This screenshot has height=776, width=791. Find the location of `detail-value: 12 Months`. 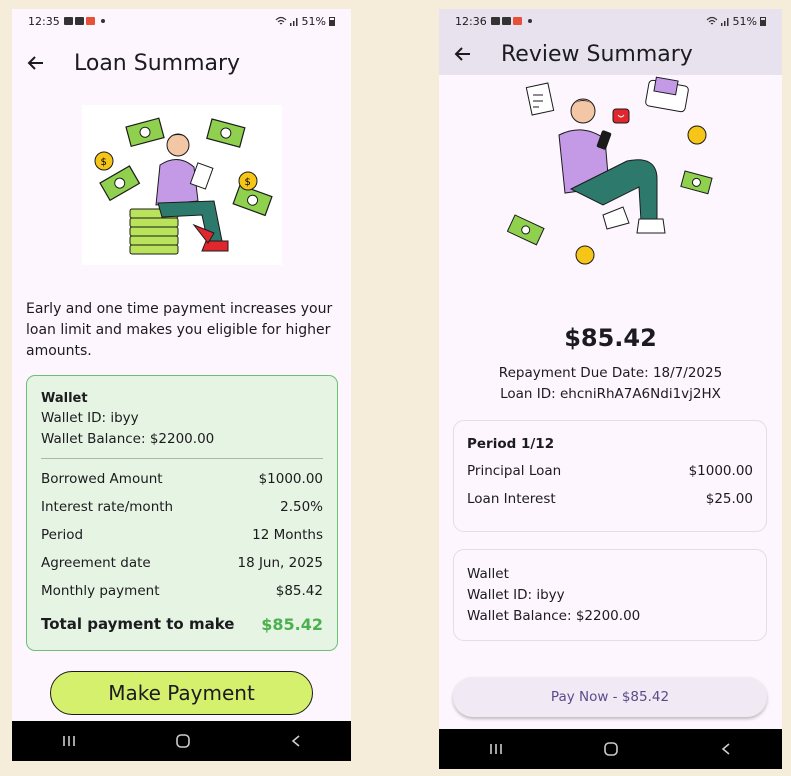

detail-value: 12 Months is located at coordinates (287, 535).